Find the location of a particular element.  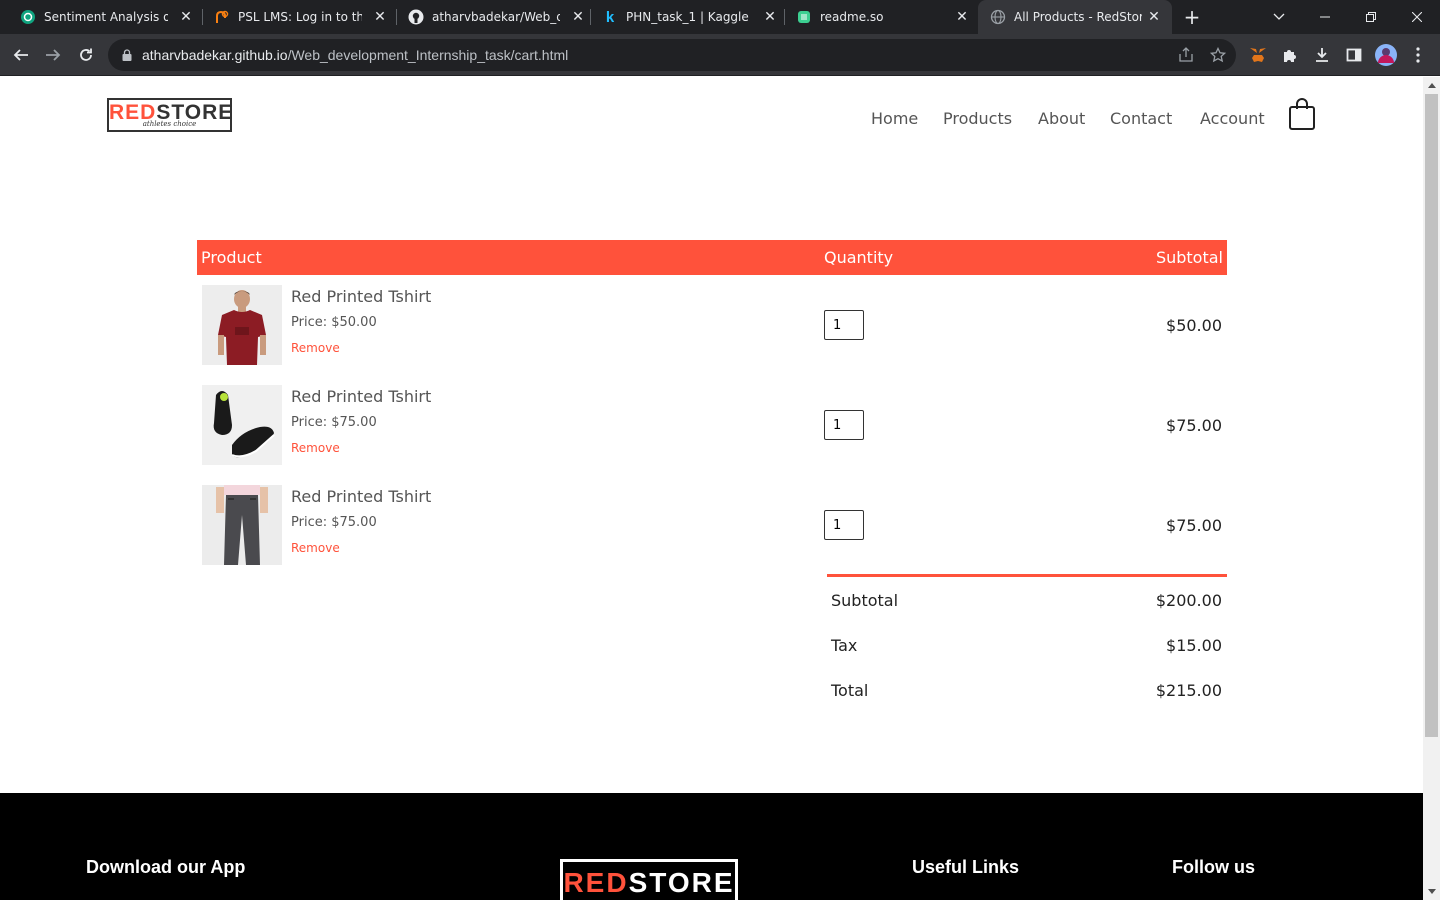

totals-total-label: Total is located at coordinates (850, 690).